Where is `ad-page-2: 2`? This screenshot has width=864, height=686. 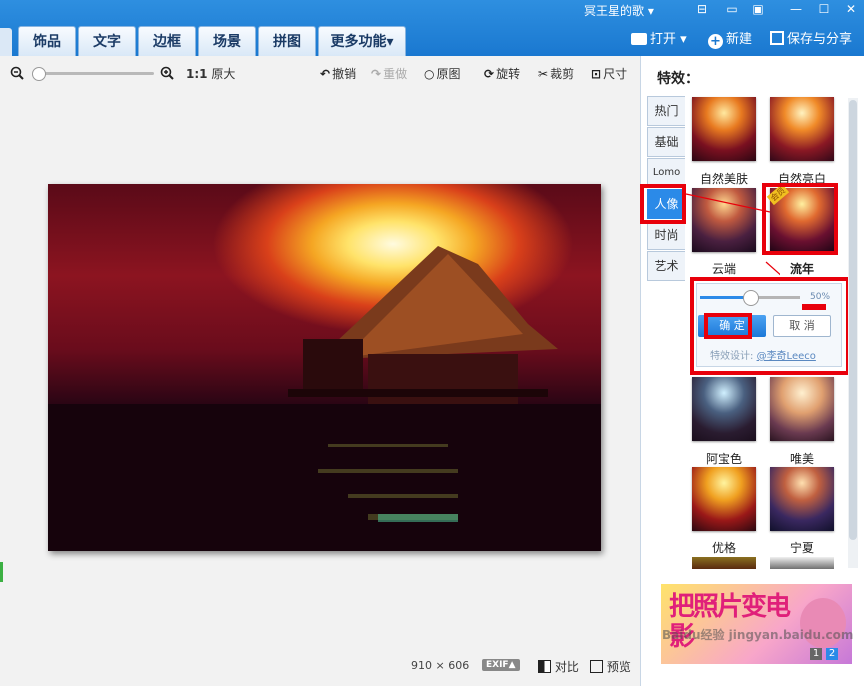
ad-page-2: 2 is located at coordinates (832, 654).